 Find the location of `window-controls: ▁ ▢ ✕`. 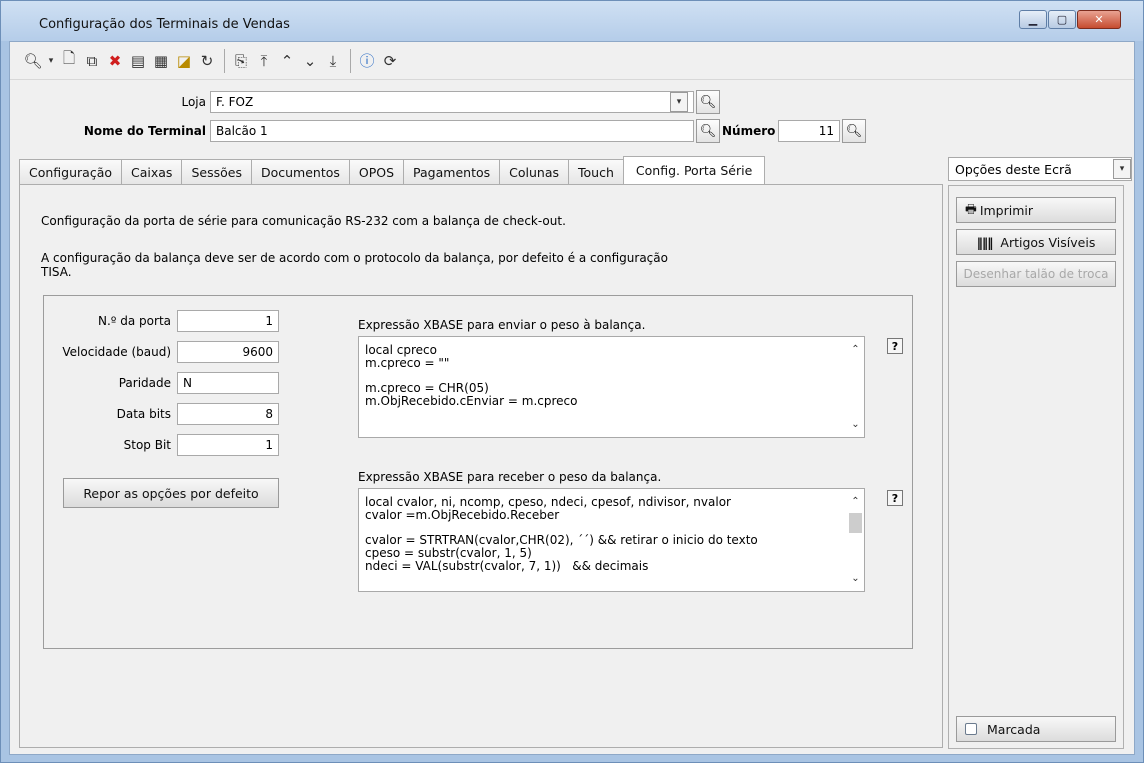

window-controls: ▁ ▢ ✕ is located at coordinates (1069, 19).